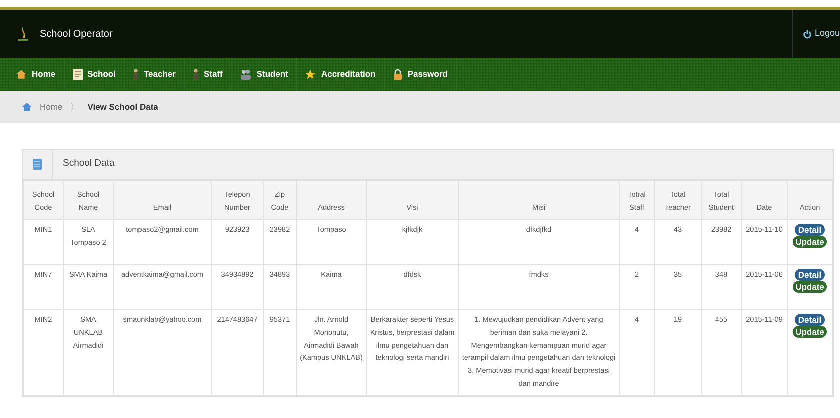  I want to click on lock-icon, so click(397, 74).